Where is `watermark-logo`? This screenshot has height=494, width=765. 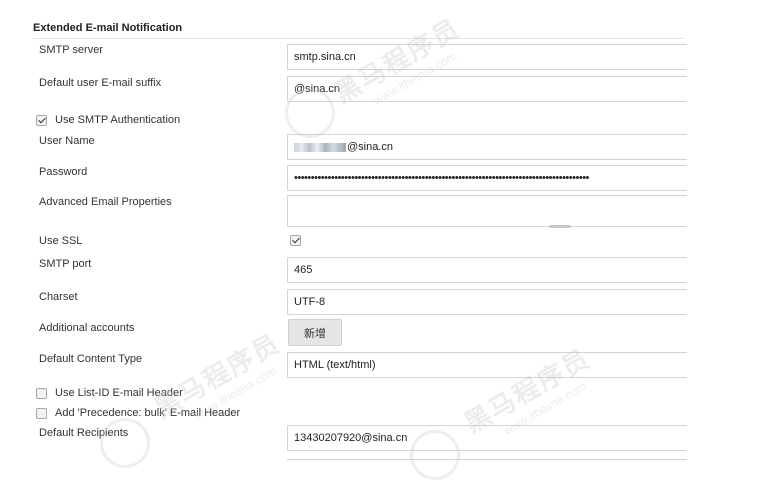 watermark-logo is located at coordinates (125, 443).